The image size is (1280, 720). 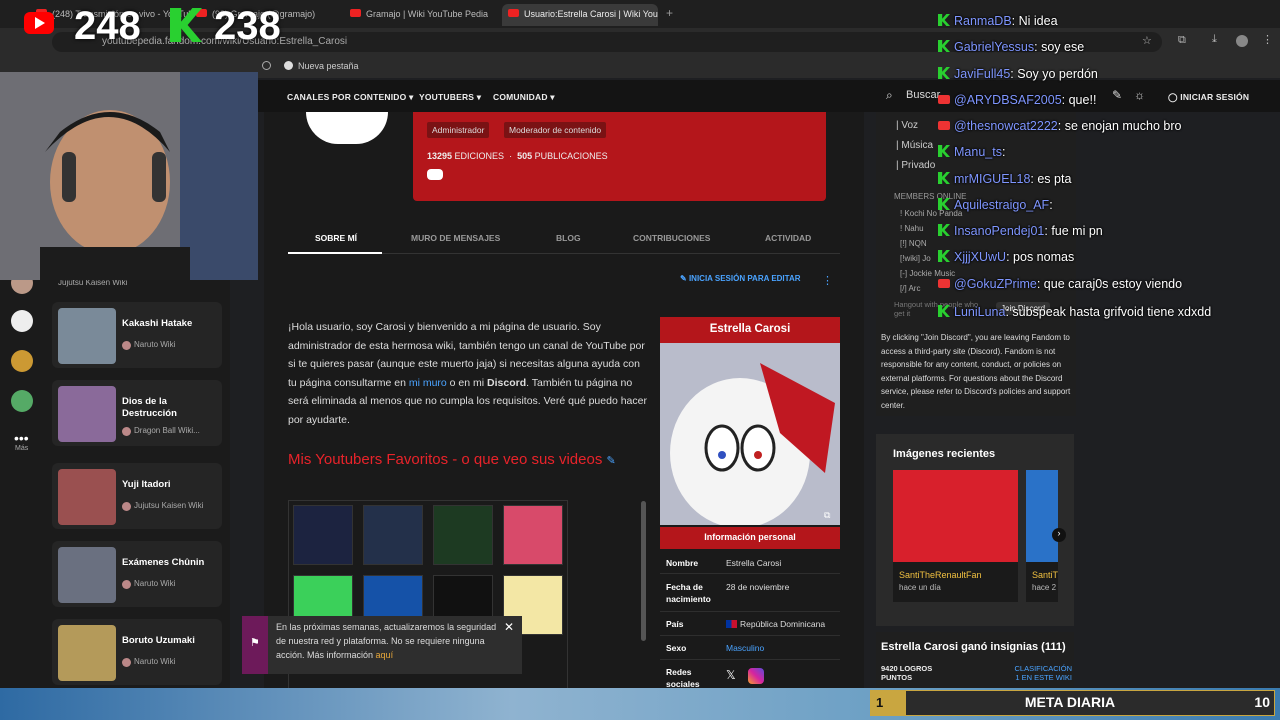 What do you see at coordinates (427, 14) in the screenshot?
I see `tab-title: Gramajo | Wiki YouTube Pedia` at bounding box center [427, 14].